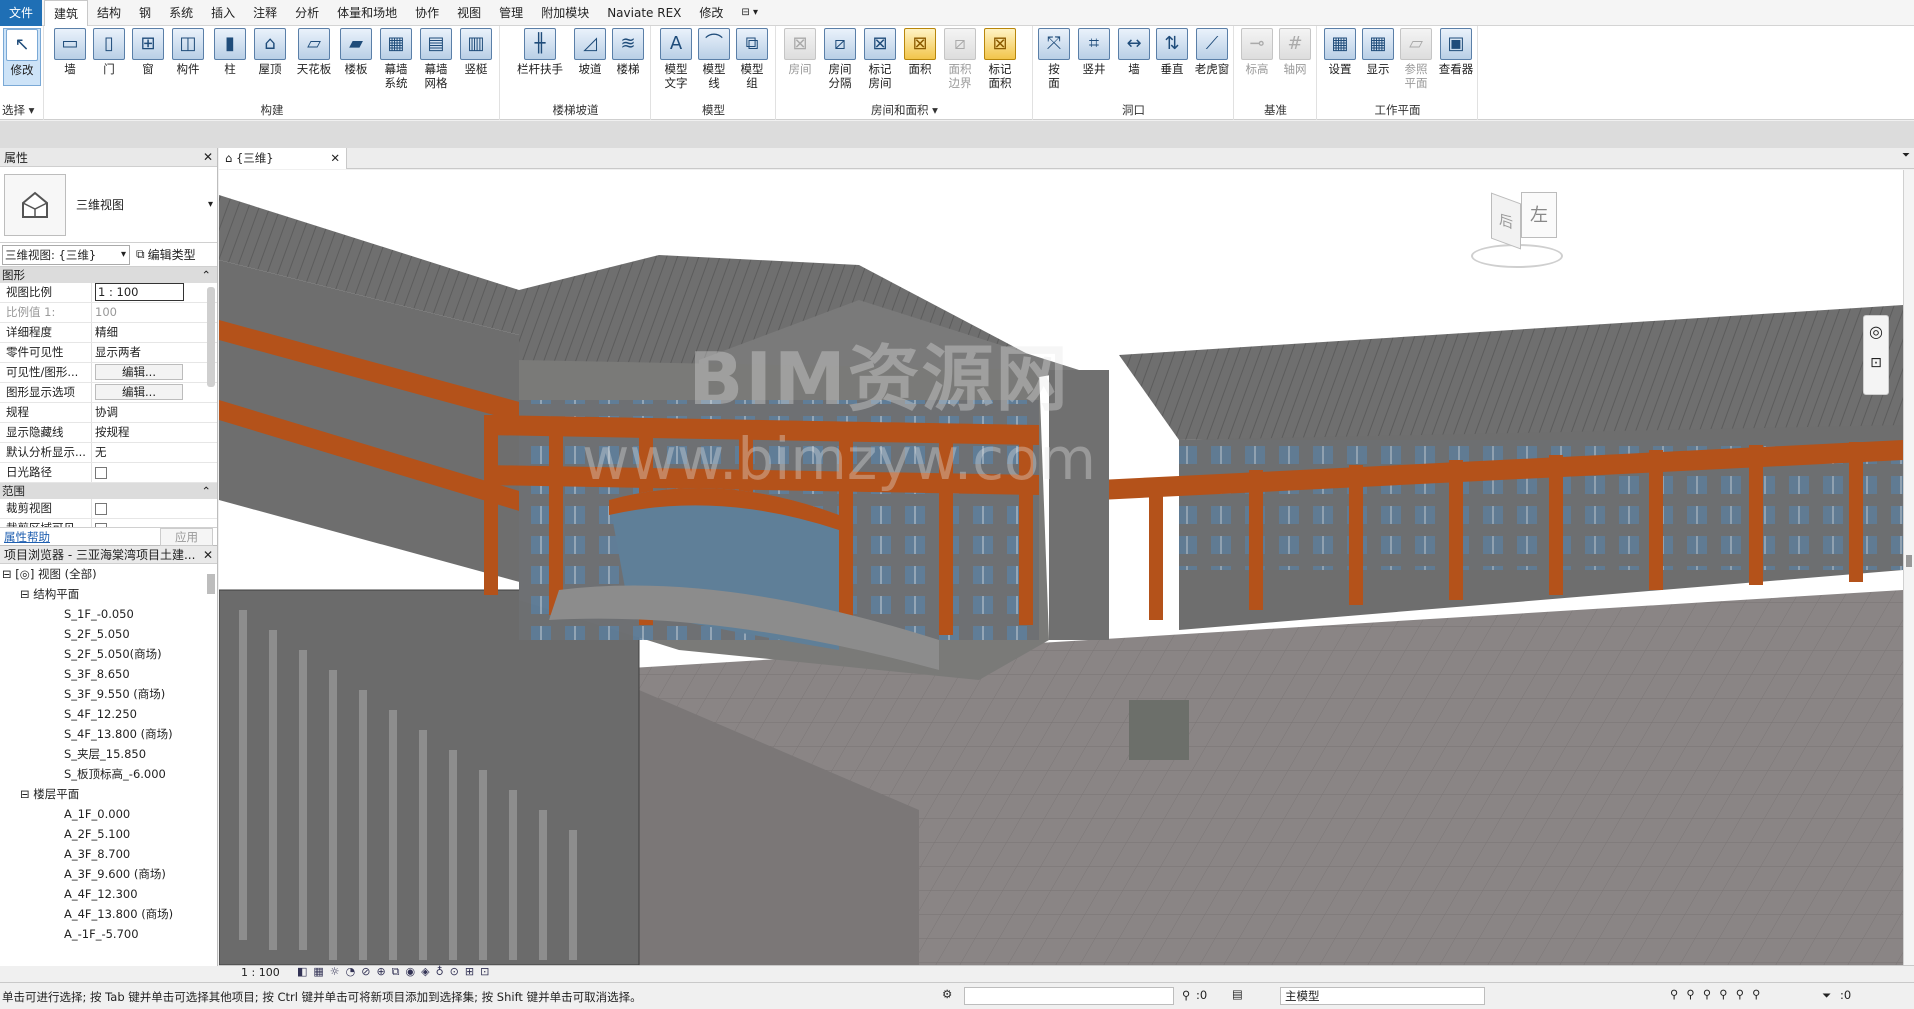 The image size is (1914, 1009). Describe the element at coordinates (108, 754) in the screenshot. I see `list-item: S_夹层_15.850` at that location.